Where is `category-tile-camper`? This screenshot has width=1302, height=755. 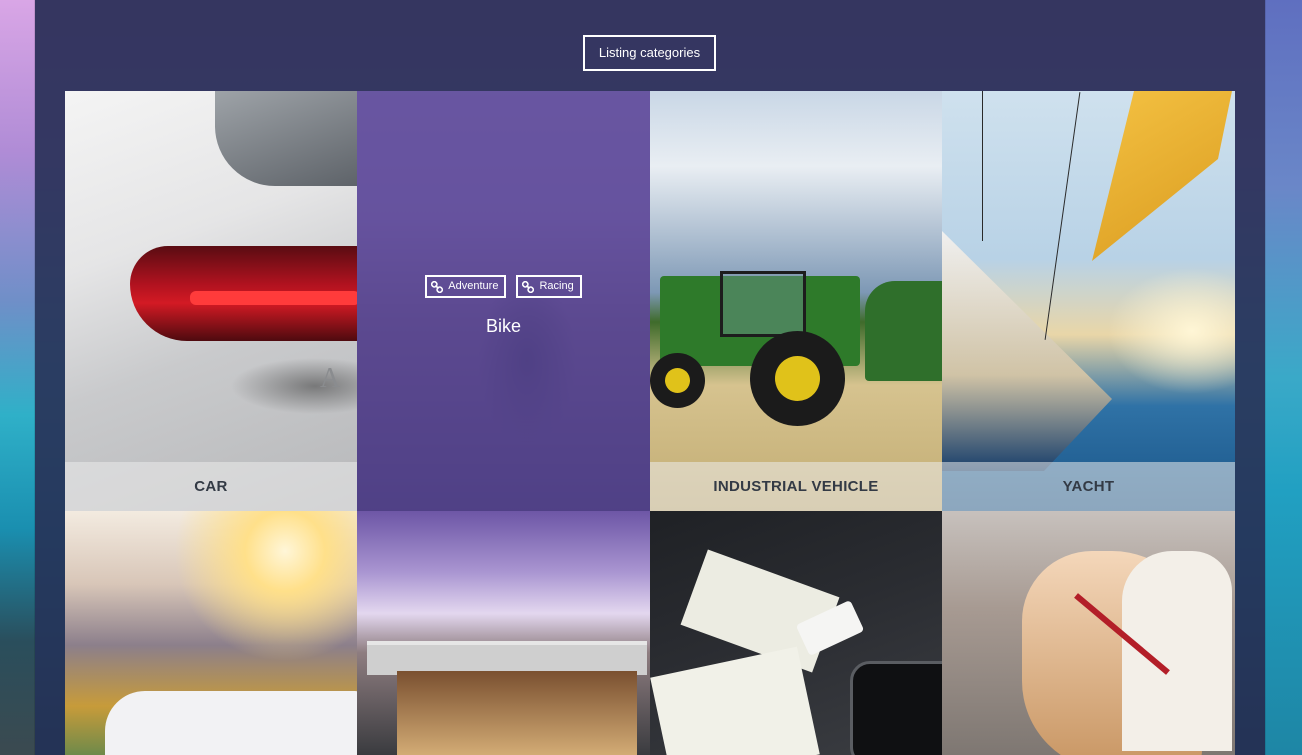 category-tile-camper is located at coordinates (211, 633).